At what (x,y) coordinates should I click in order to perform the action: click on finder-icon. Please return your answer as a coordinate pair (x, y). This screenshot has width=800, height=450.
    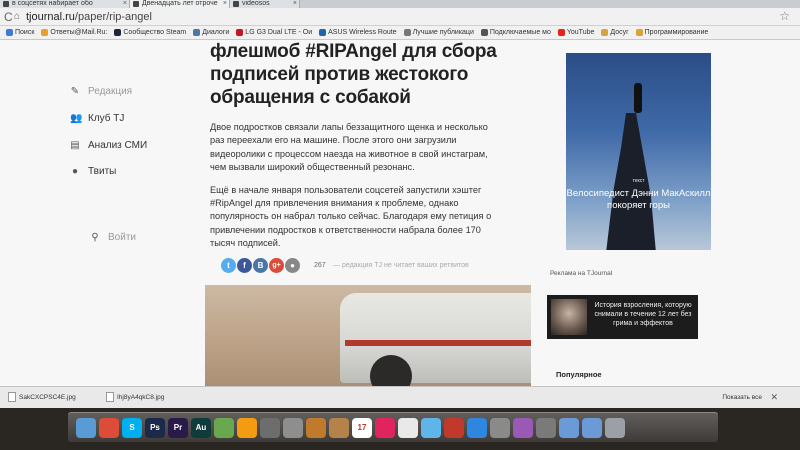
    Looking at the image, I should click on (86, 427).